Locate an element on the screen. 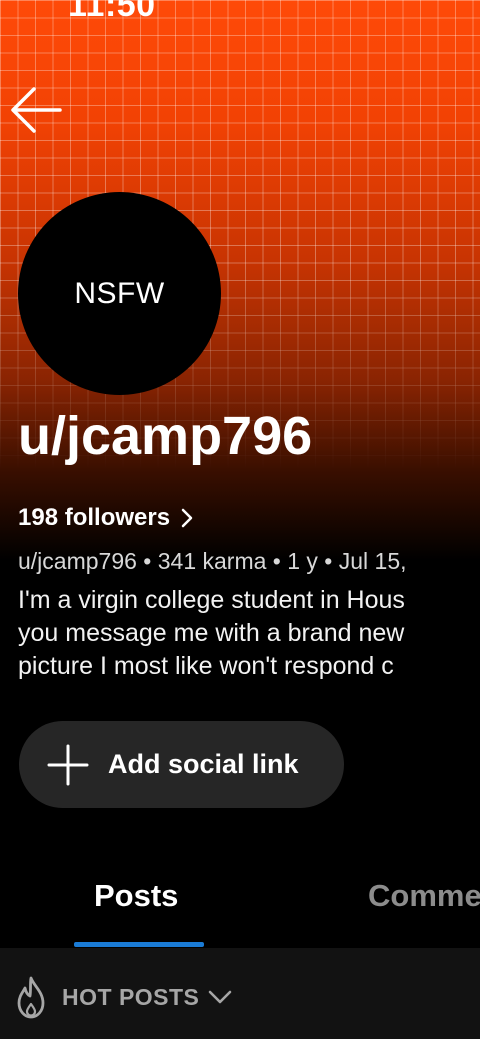  chevron-down-icon is located at coordinates (220, 997).